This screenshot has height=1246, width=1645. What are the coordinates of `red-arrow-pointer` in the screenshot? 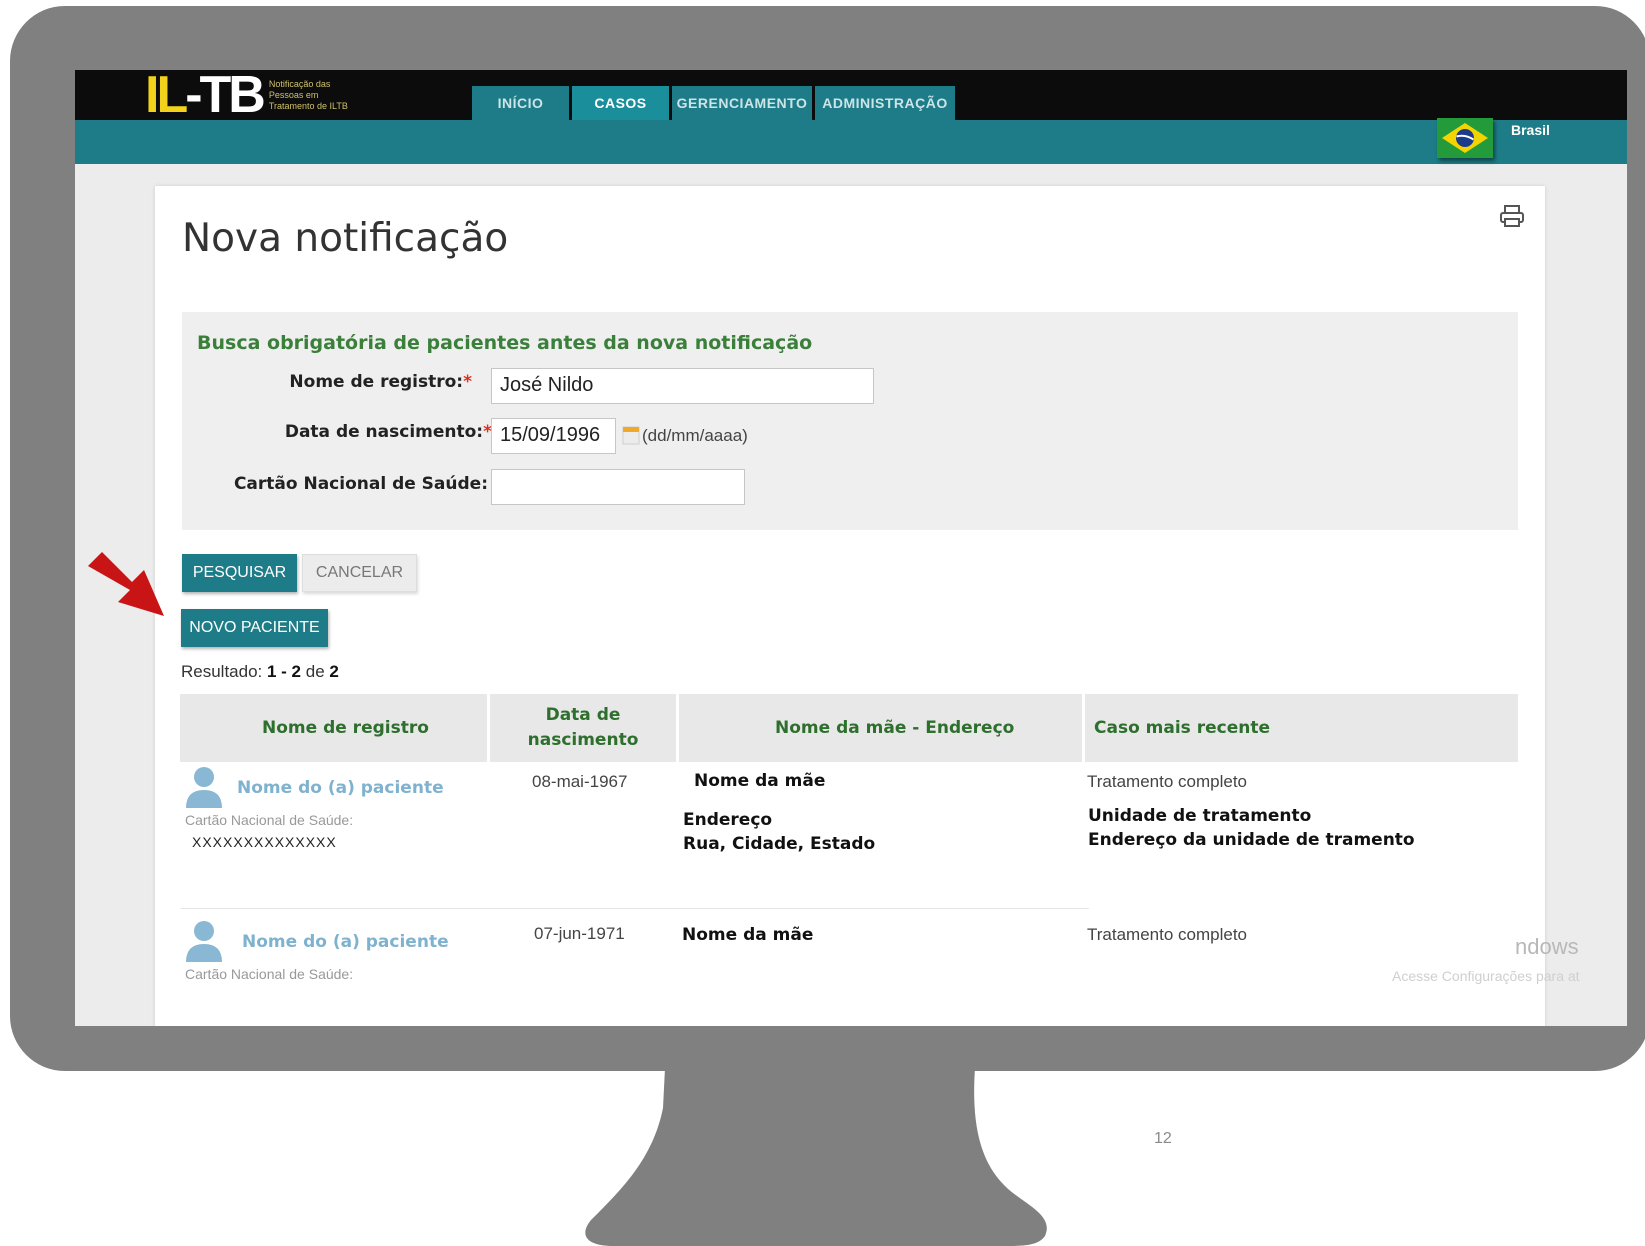 It's located at (126, 584).